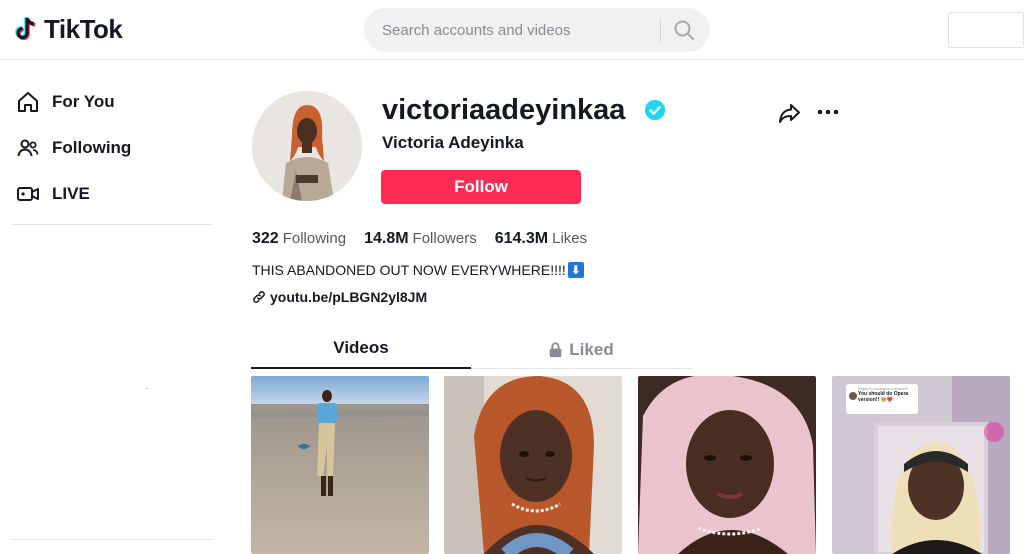  What do you see at coordinates (570, 238) in the screenshot?
I see `likes-label: Likes` at bounding box center [570, 238].